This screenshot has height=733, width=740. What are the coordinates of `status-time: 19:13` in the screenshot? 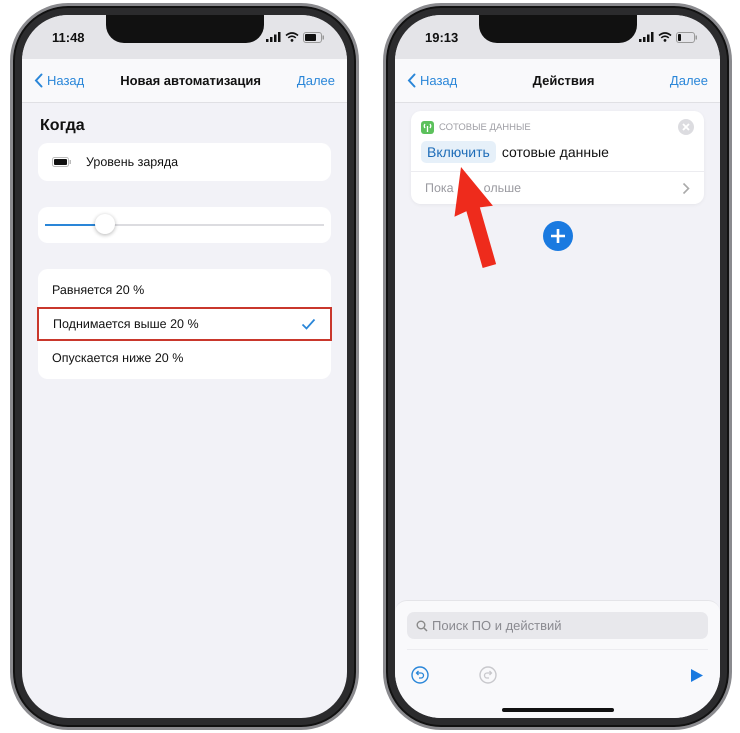 It's located at (441, 37).